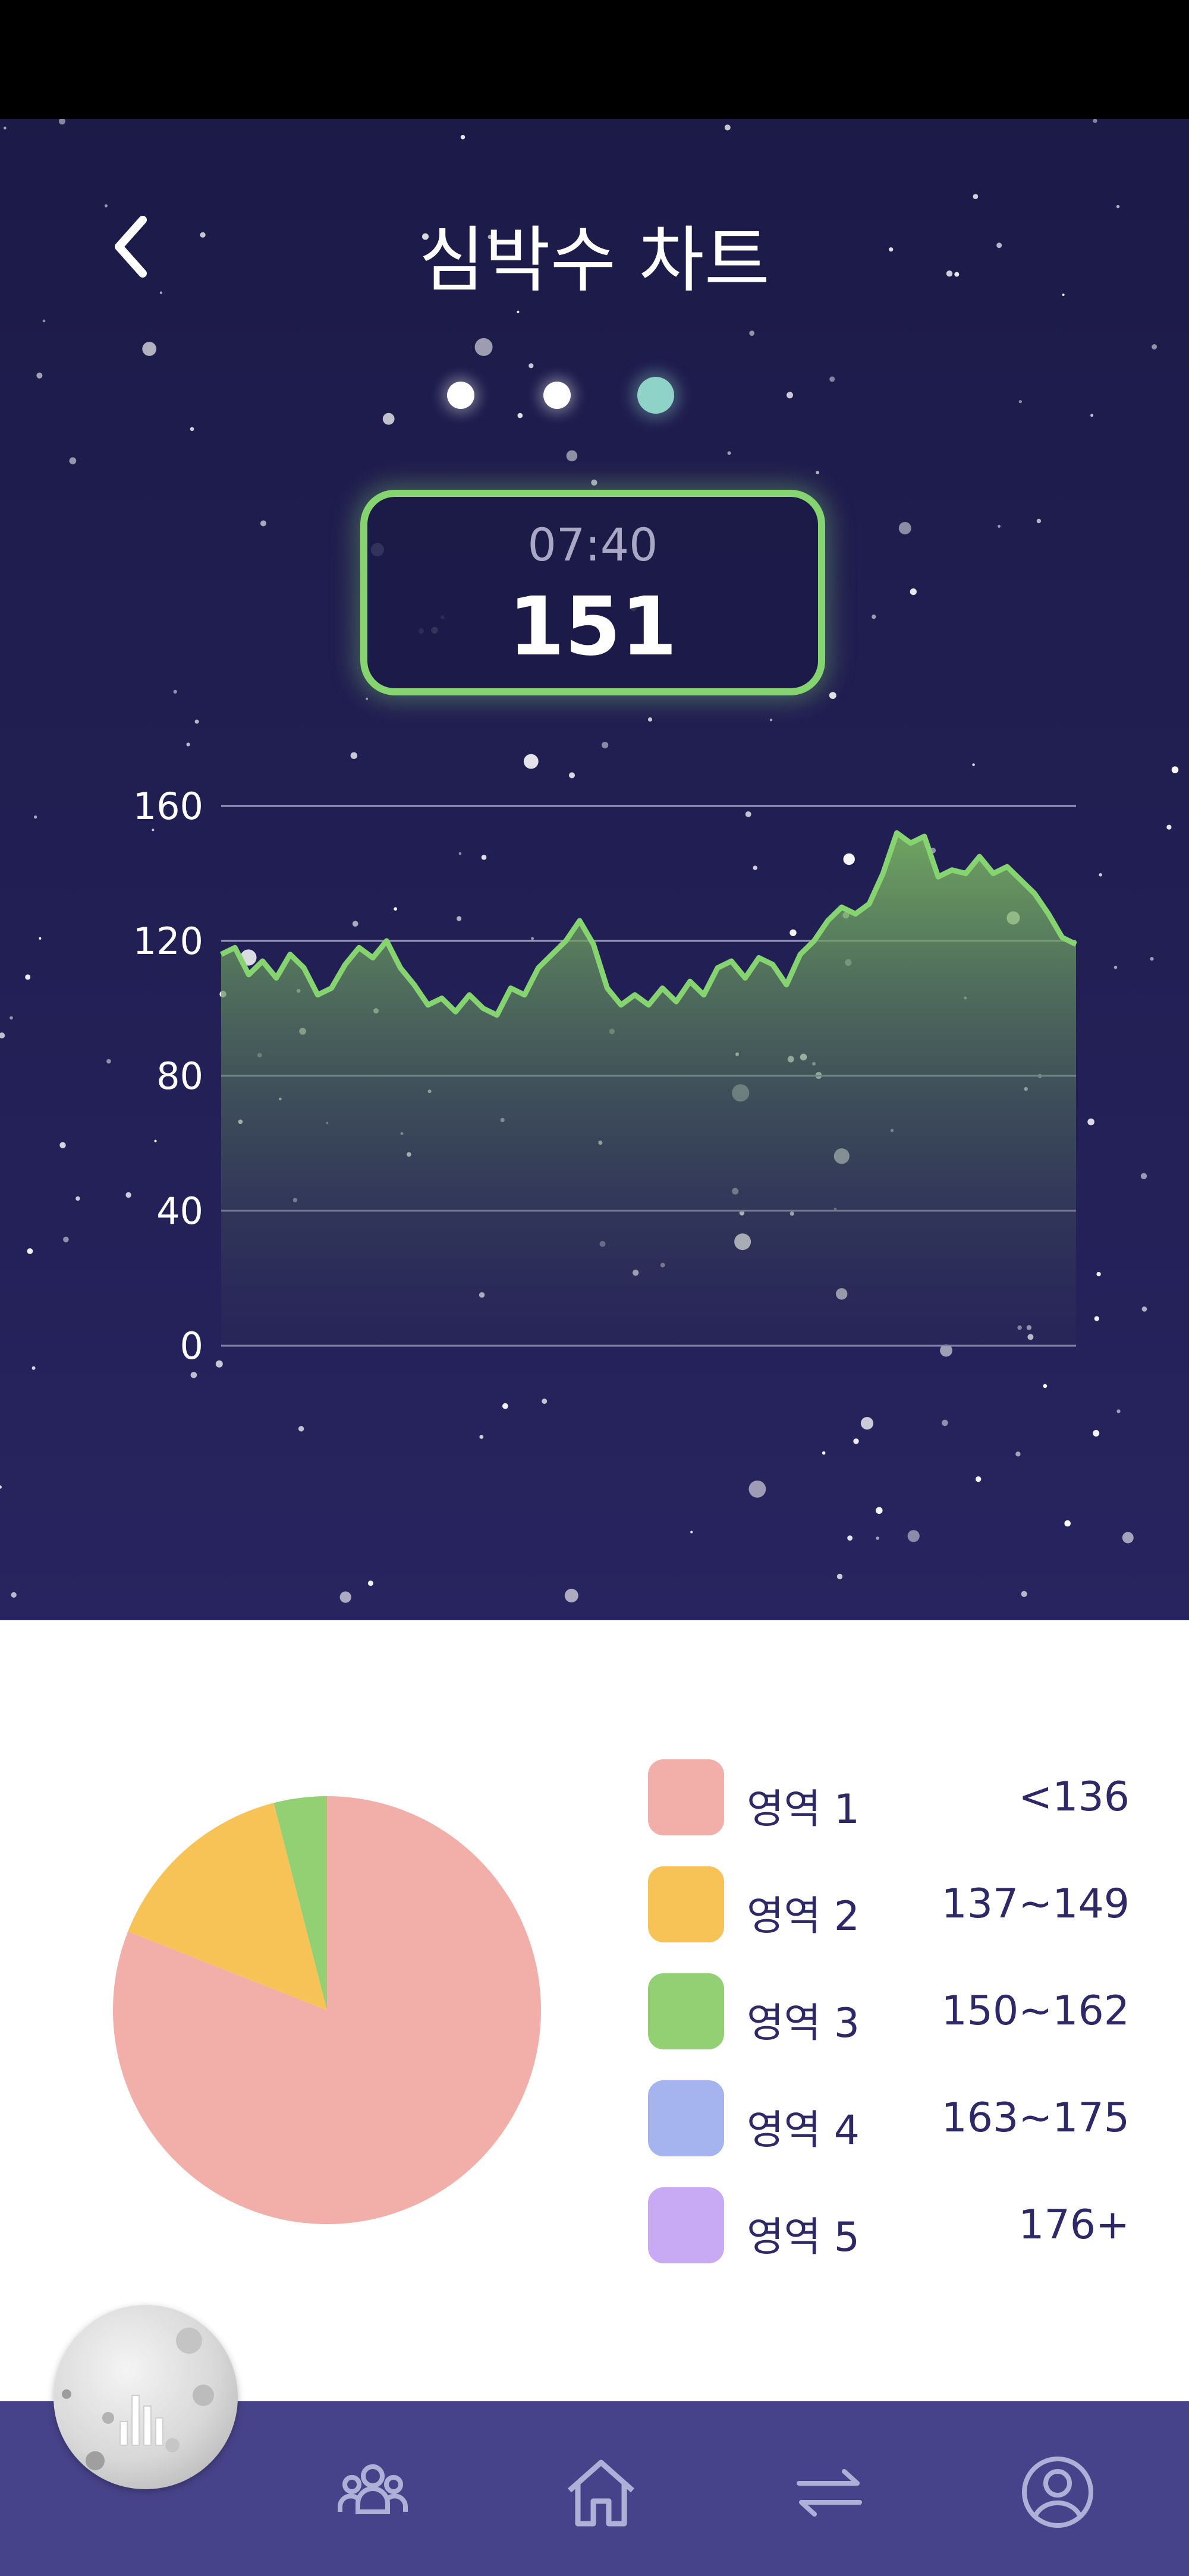 This screenshot has height=2576, width=1189. What do you see at coordinates (592, 544) in the screenshot?
I see `tooltip-time: 07:40` at bounding box center [592, 544].